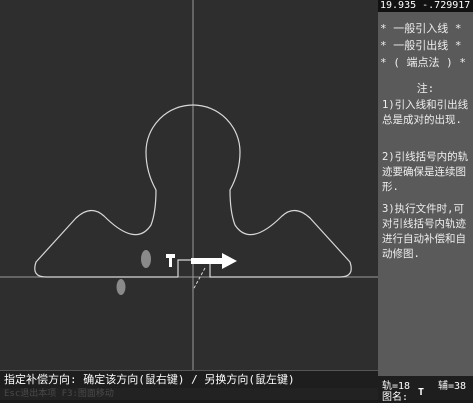  I want to click on status-prompt: 指定补偿方向: 确定该方向(鼠右键) / 另换方向(鼠左键), so click(189, 379).